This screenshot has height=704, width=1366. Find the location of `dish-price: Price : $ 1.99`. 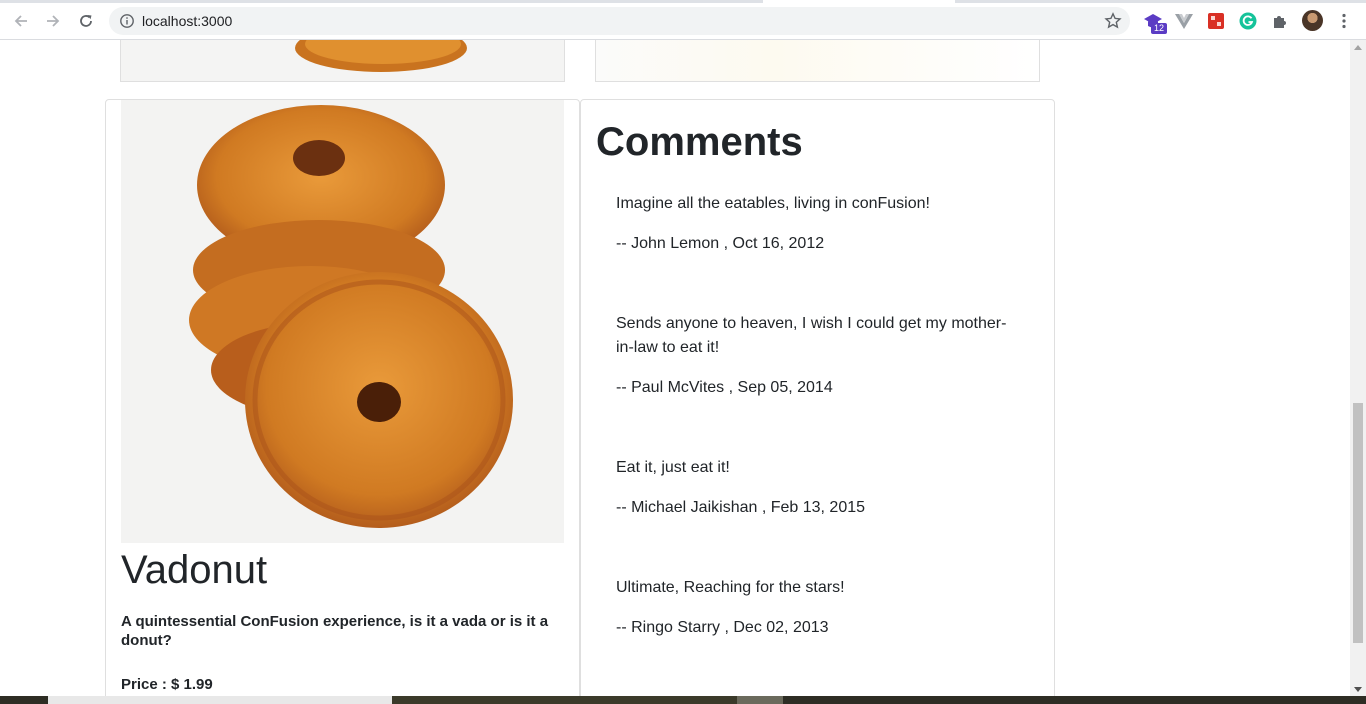

dish-price: Price : $ 1.99 is located at coordinates (167, 684).